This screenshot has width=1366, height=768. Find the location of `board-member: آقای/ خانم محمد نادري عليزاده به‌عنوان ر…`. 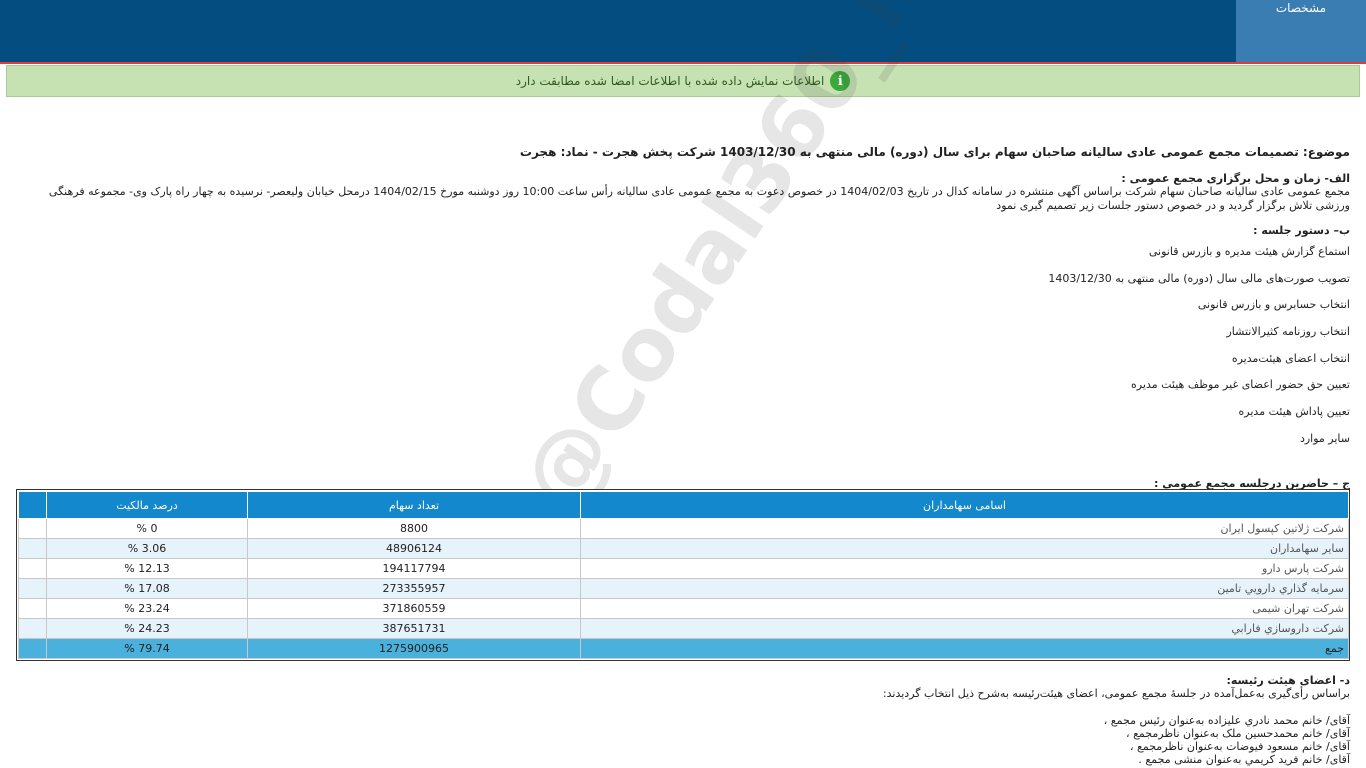

board-member: آقای/ خانم محمد نادري عليزاده به‌عنوان ر… is located at coordinates (1226, 720).